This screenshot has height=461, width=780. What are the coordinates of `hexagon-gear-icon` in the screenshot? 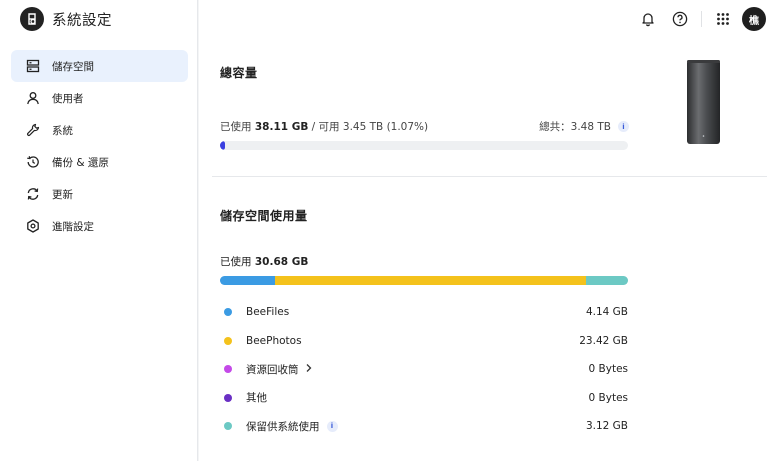 It's located at (33, 226).